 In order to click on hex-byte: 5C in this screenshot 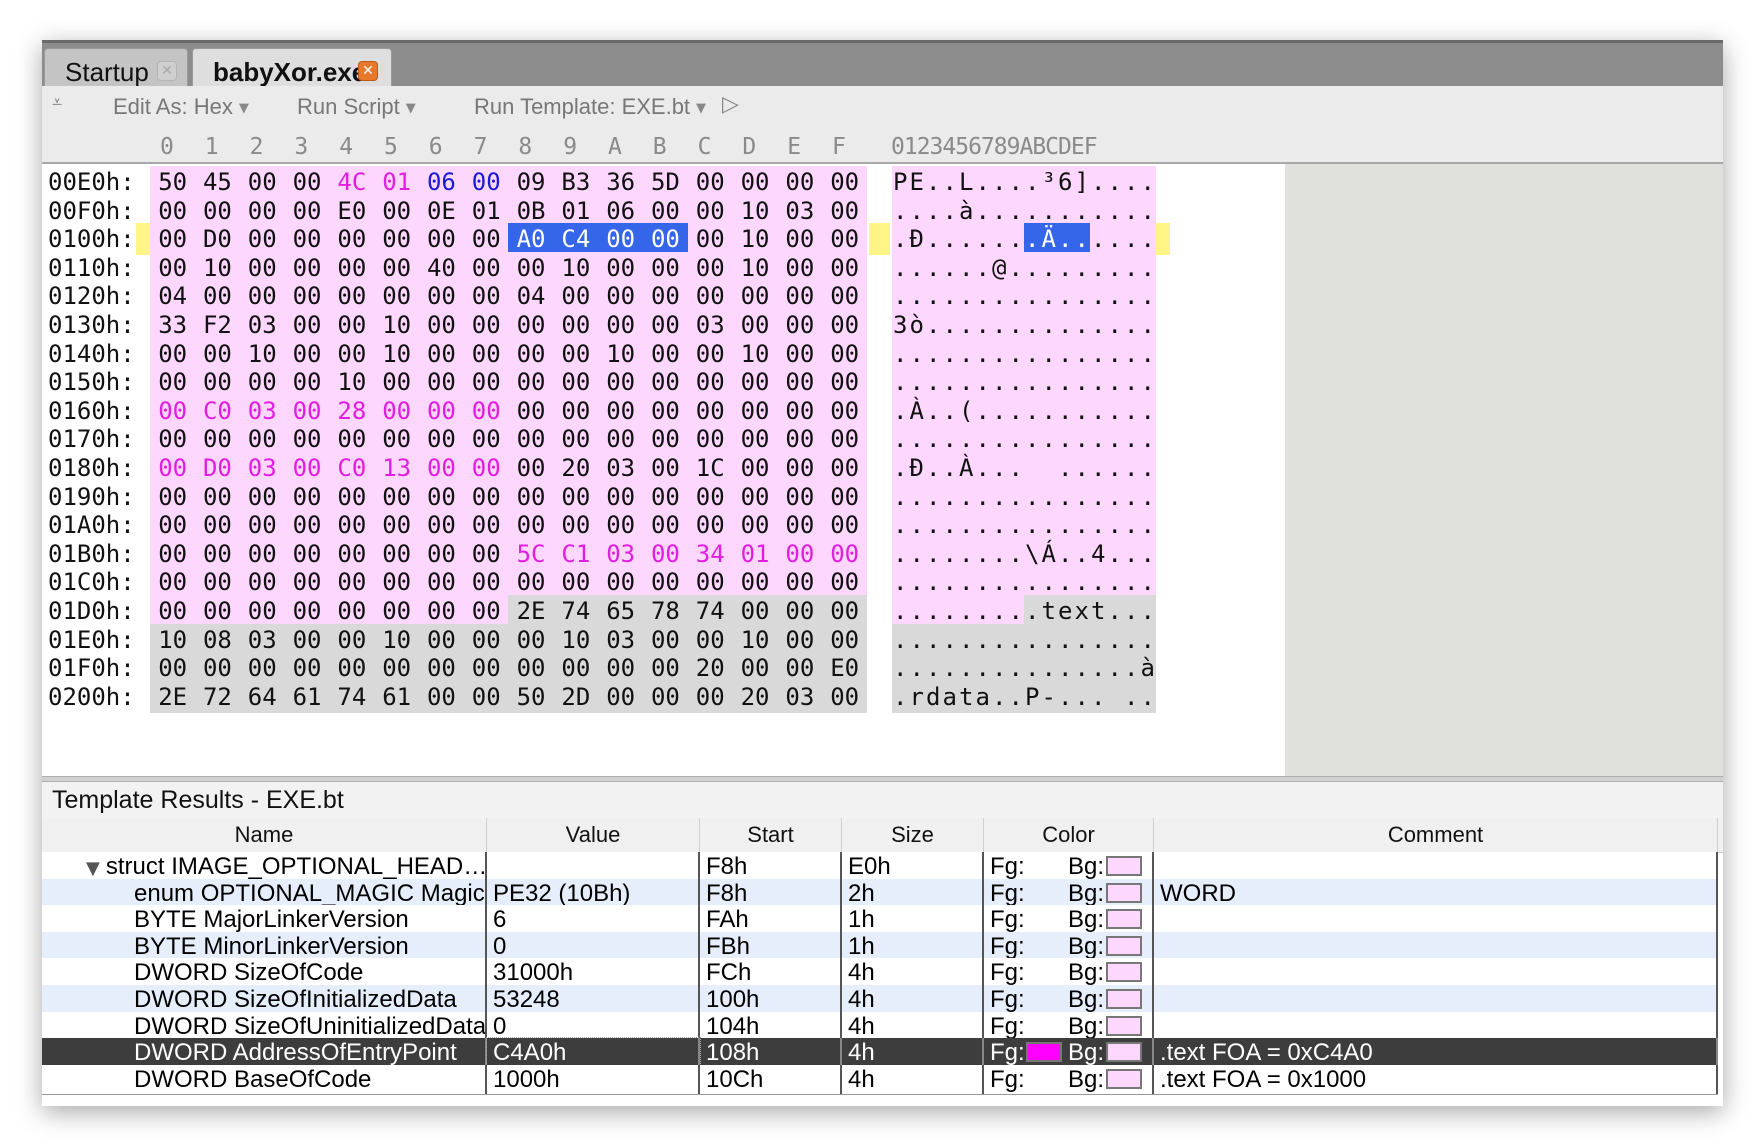, I will do `click(531, 553)`.